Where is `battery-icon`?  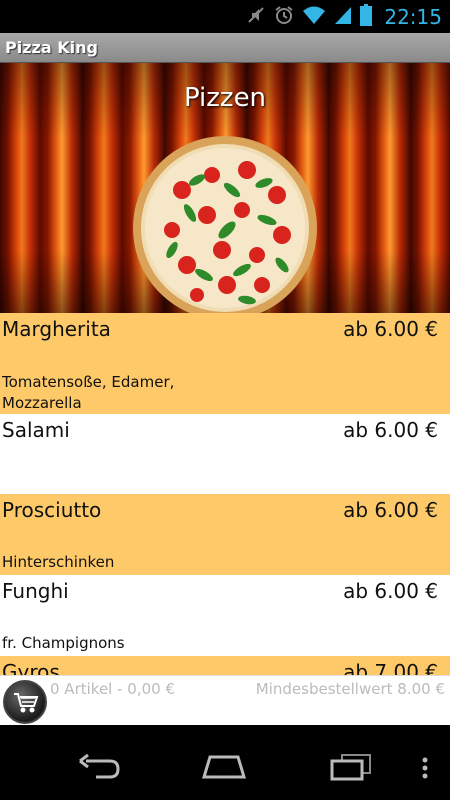
battery-icon is located at coordinates (366, 17).